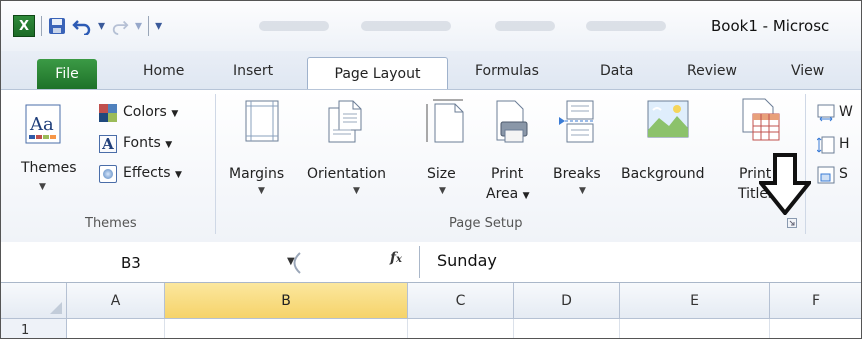 The width and height of the screenshot is (862, 339). I want to click on margins-label: Margins, so click(257, 174).